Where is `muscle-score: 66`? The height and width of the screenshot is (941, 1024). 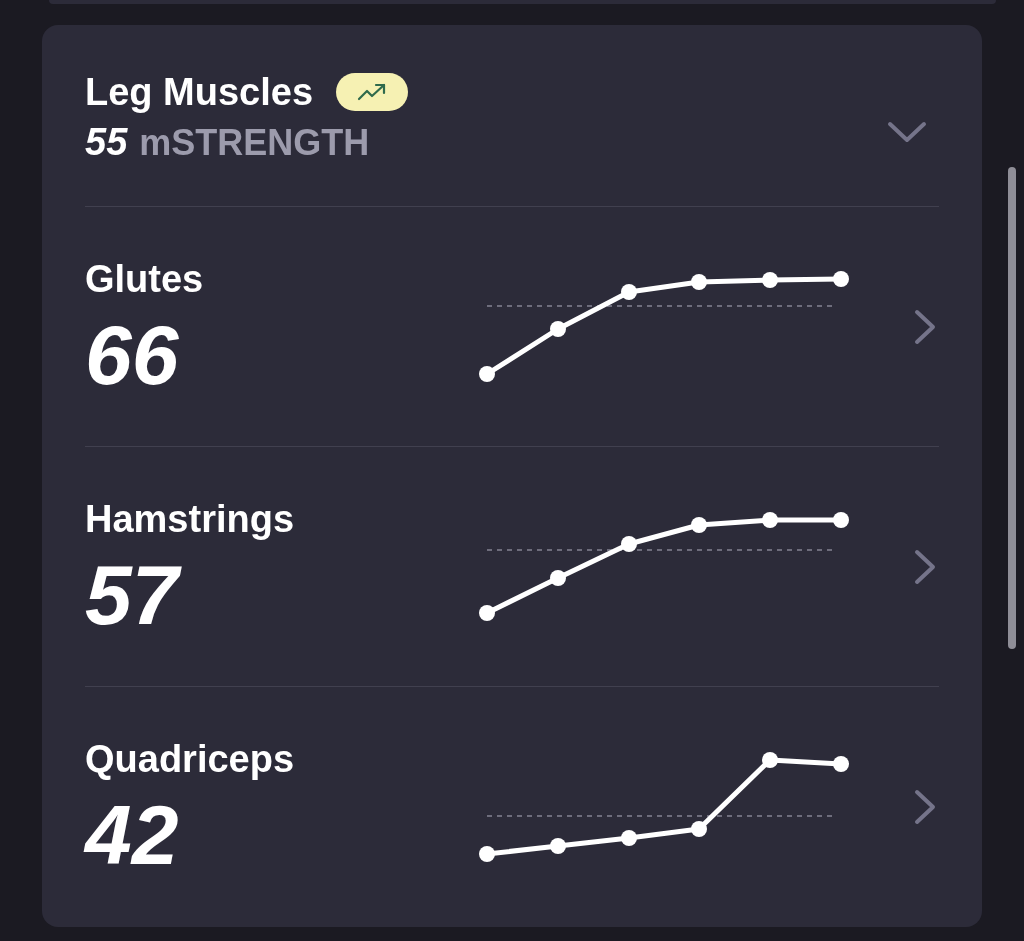
muscle-score: 66 is located at coordinates (132, 355).